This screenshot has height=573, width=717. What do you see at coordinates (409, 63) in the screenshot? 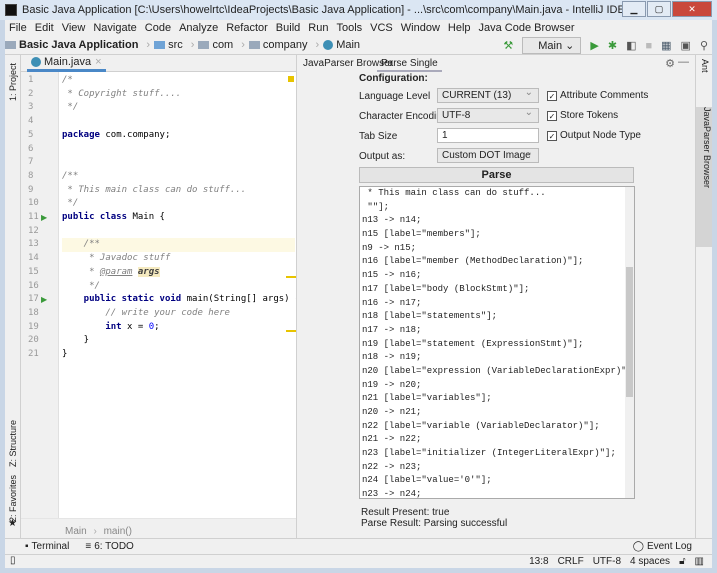
I see `tab-parse-single: Parse Single` at bounding box center [409, 63].